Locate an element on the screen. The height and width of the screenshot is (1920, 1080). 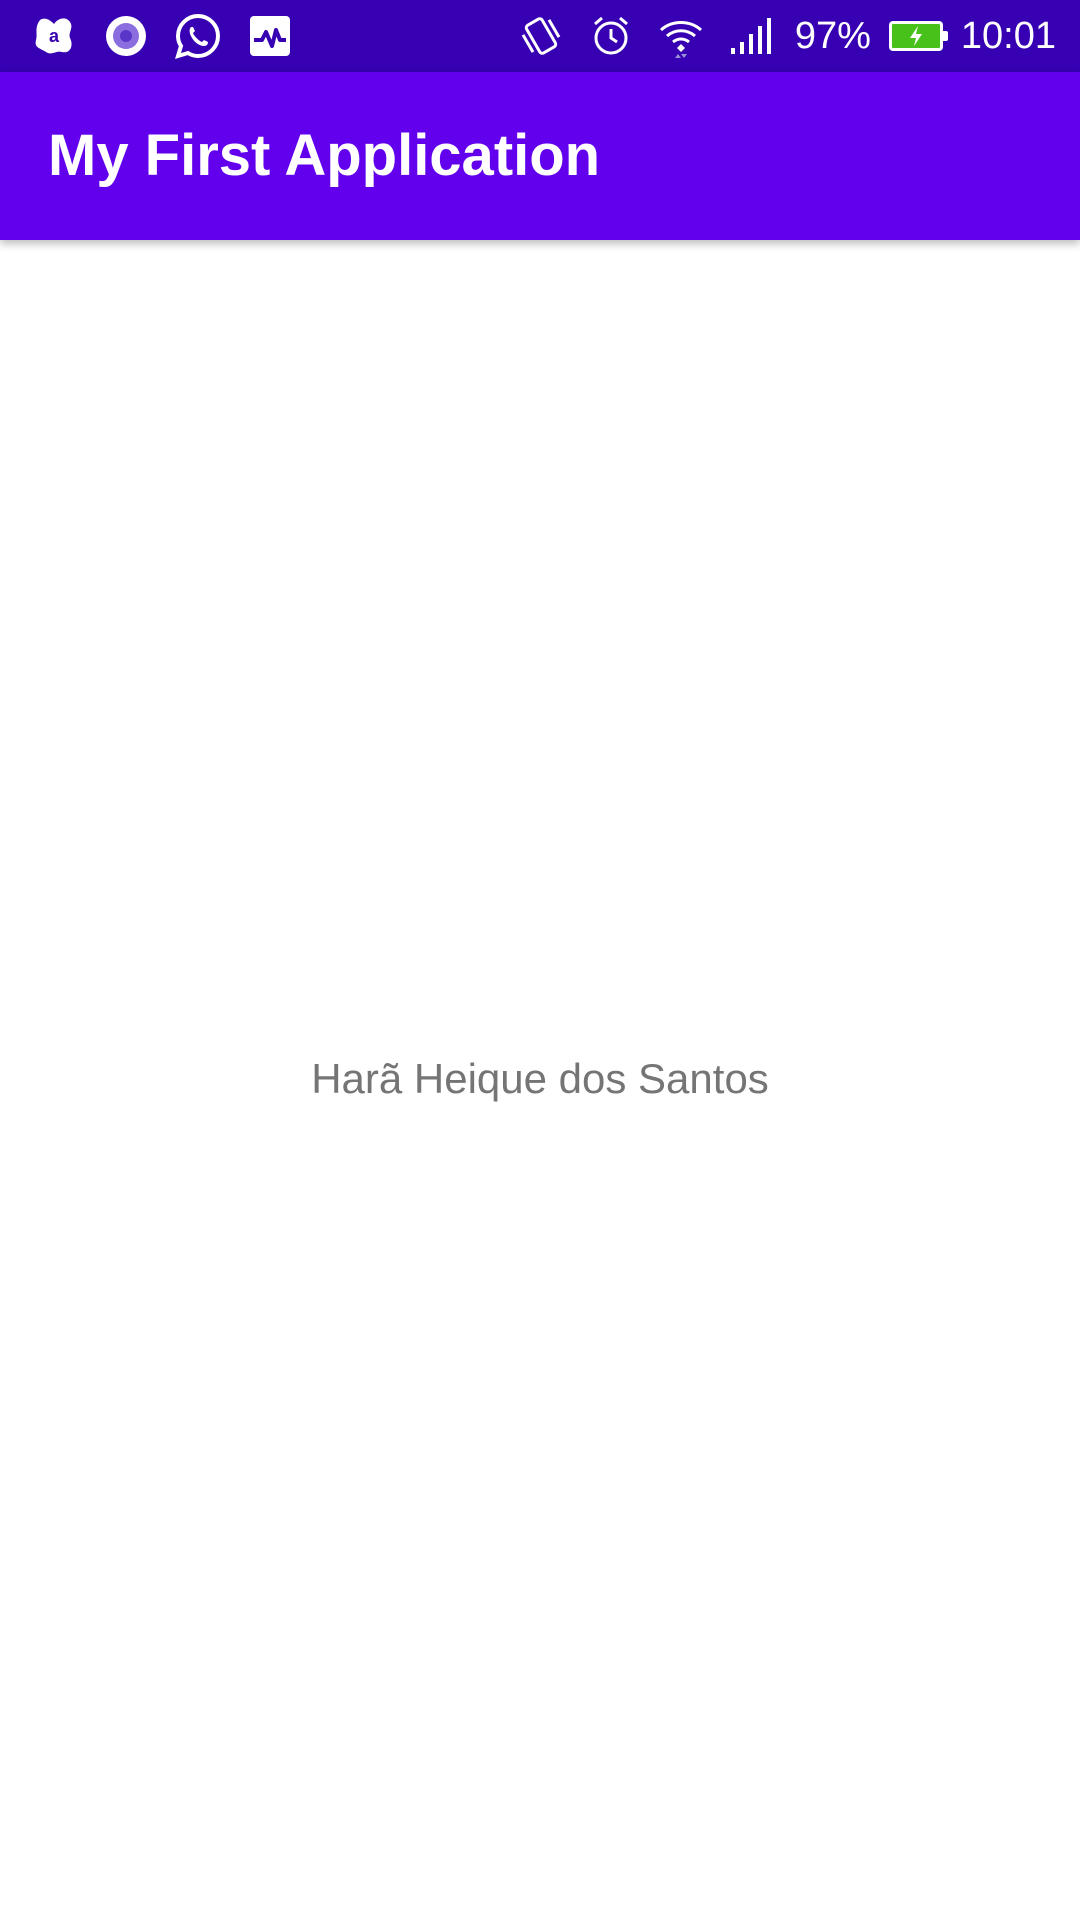
charging-bolt-icon is located at coordinates (915, 36).